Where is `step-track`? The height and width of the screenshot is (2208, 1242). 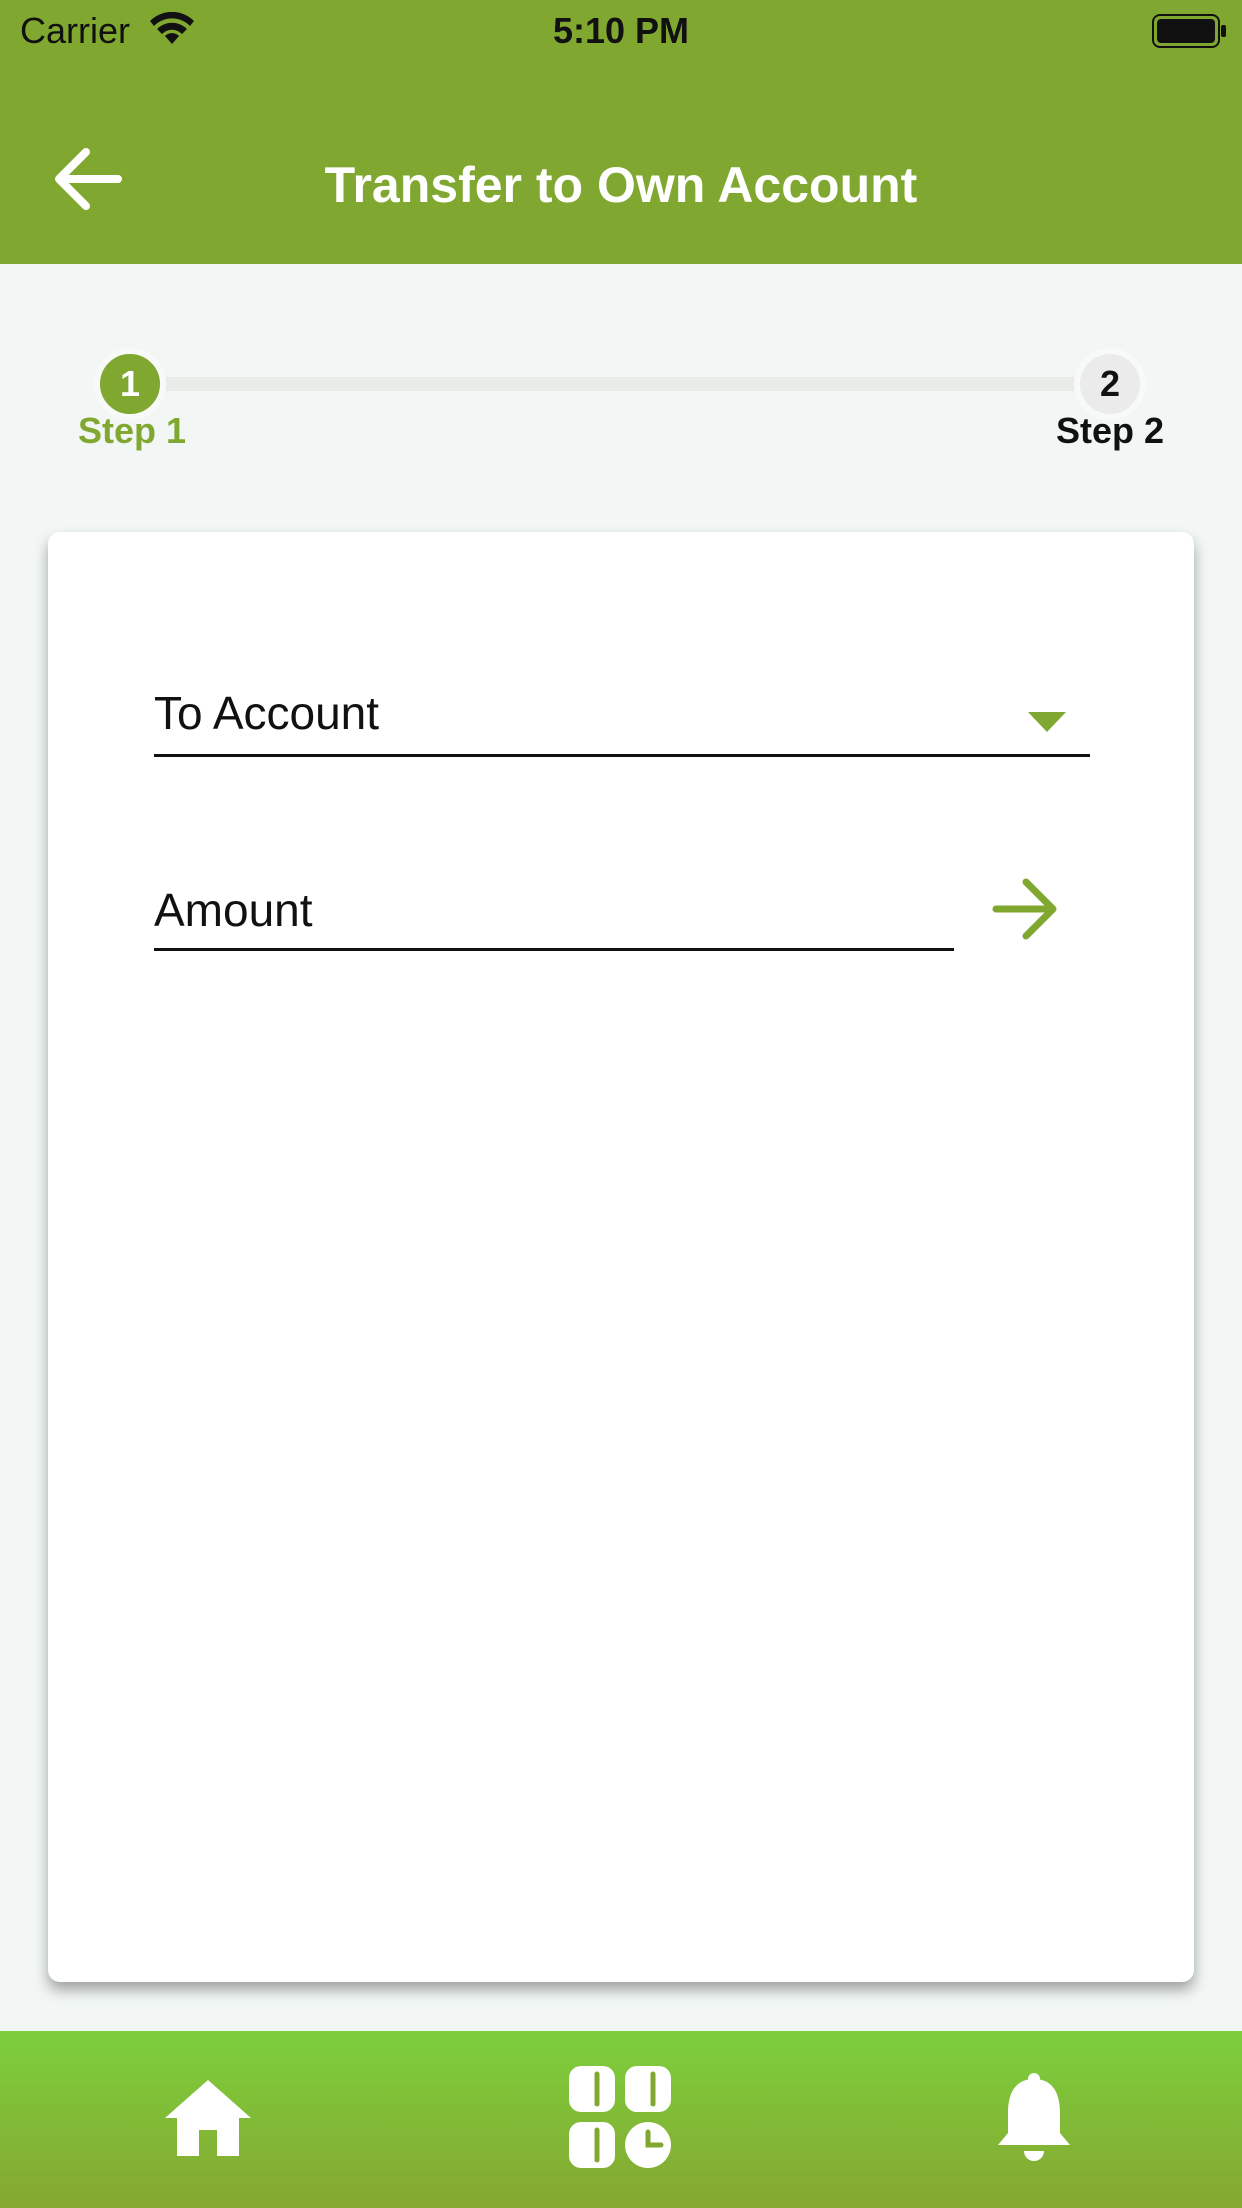 step-track is located at coordinates (620, 384).